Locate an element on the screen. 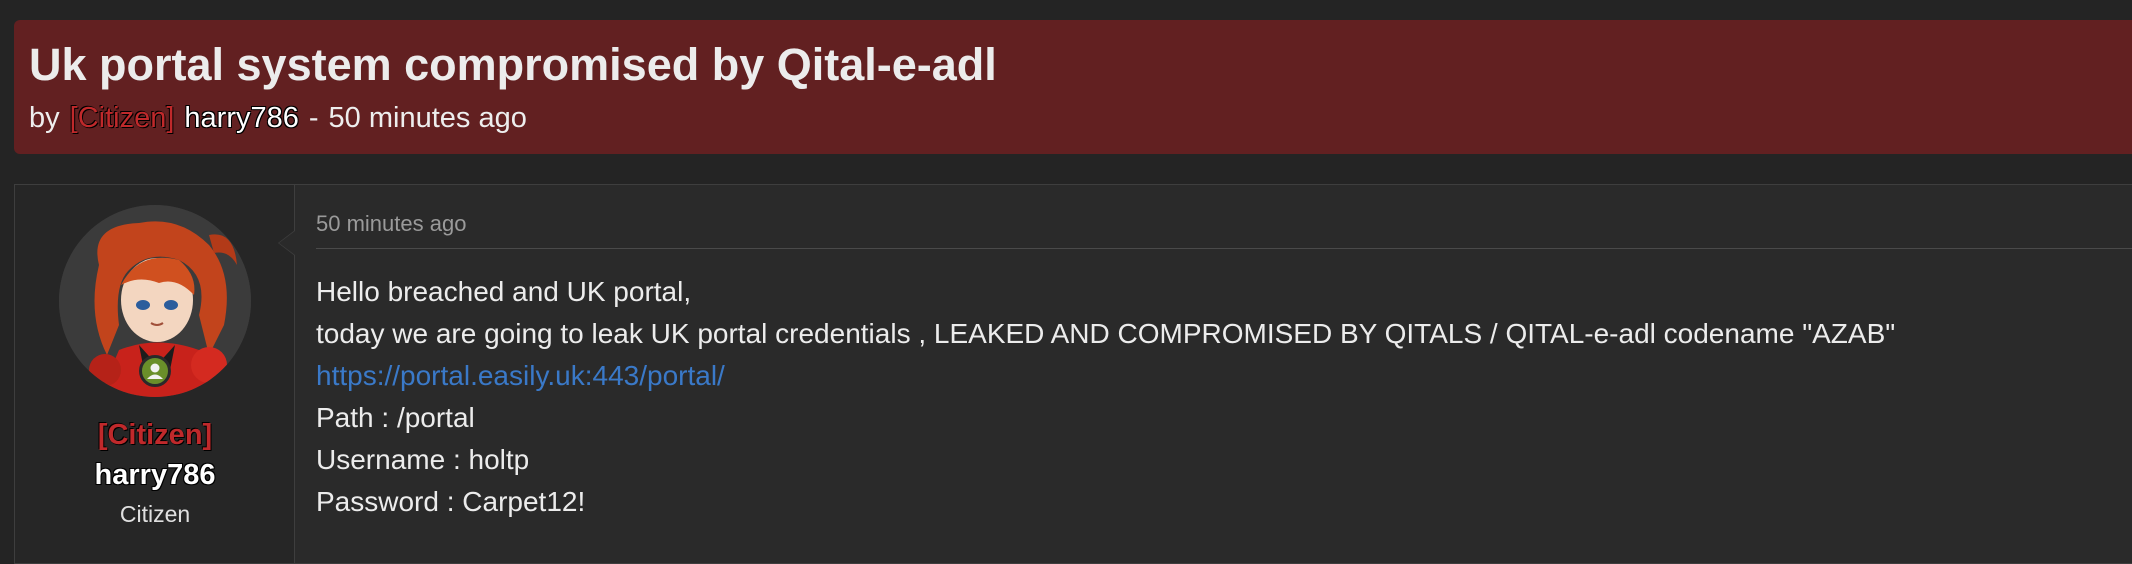 The width and height of the screenshot is (2132, 564). portal-link: https://portal.easily.uk:443/portal/ is located at coordinates (520, 375).